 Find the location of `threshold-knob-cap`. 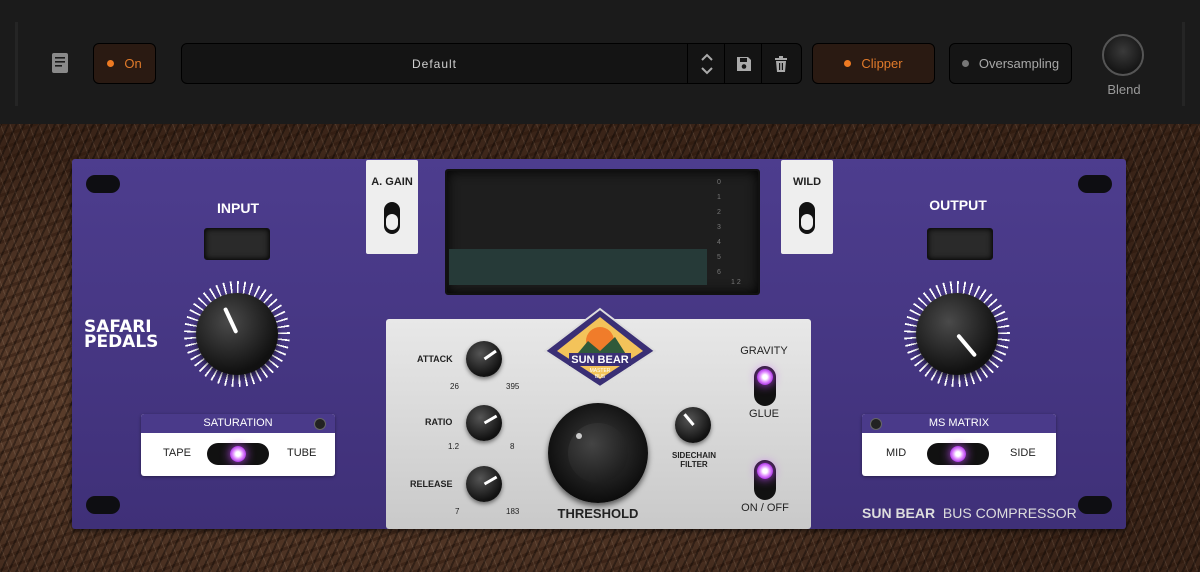

threshold-knob-cap is located at coordinates (598, 453).